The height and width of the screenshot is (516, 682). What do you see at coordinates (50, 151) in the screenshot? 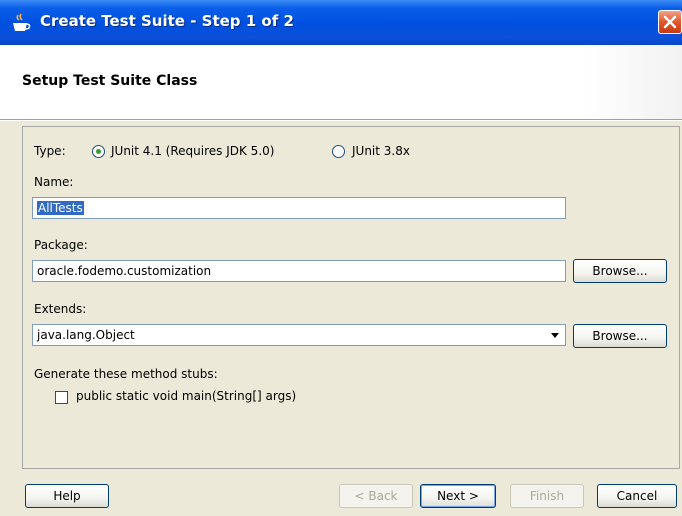
I see `type-label: Type:` at bounding box center [50, 151].